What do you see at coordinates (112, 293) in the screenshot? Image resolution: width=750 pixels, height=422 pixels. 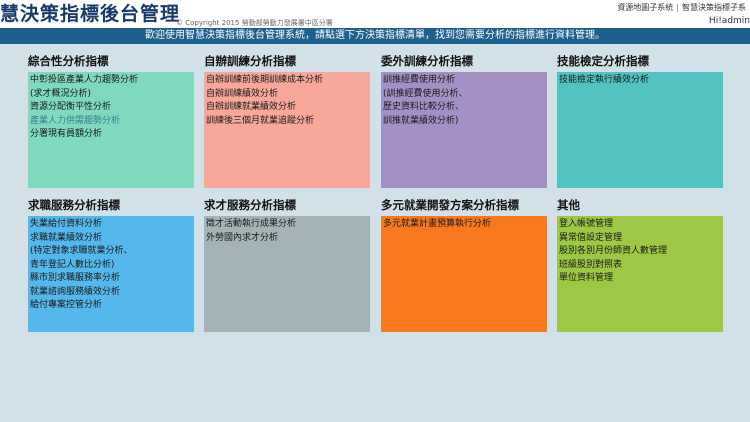 I see `indicator-link: 就業諮詢服務績效分析` at bounding box center [112, 293].